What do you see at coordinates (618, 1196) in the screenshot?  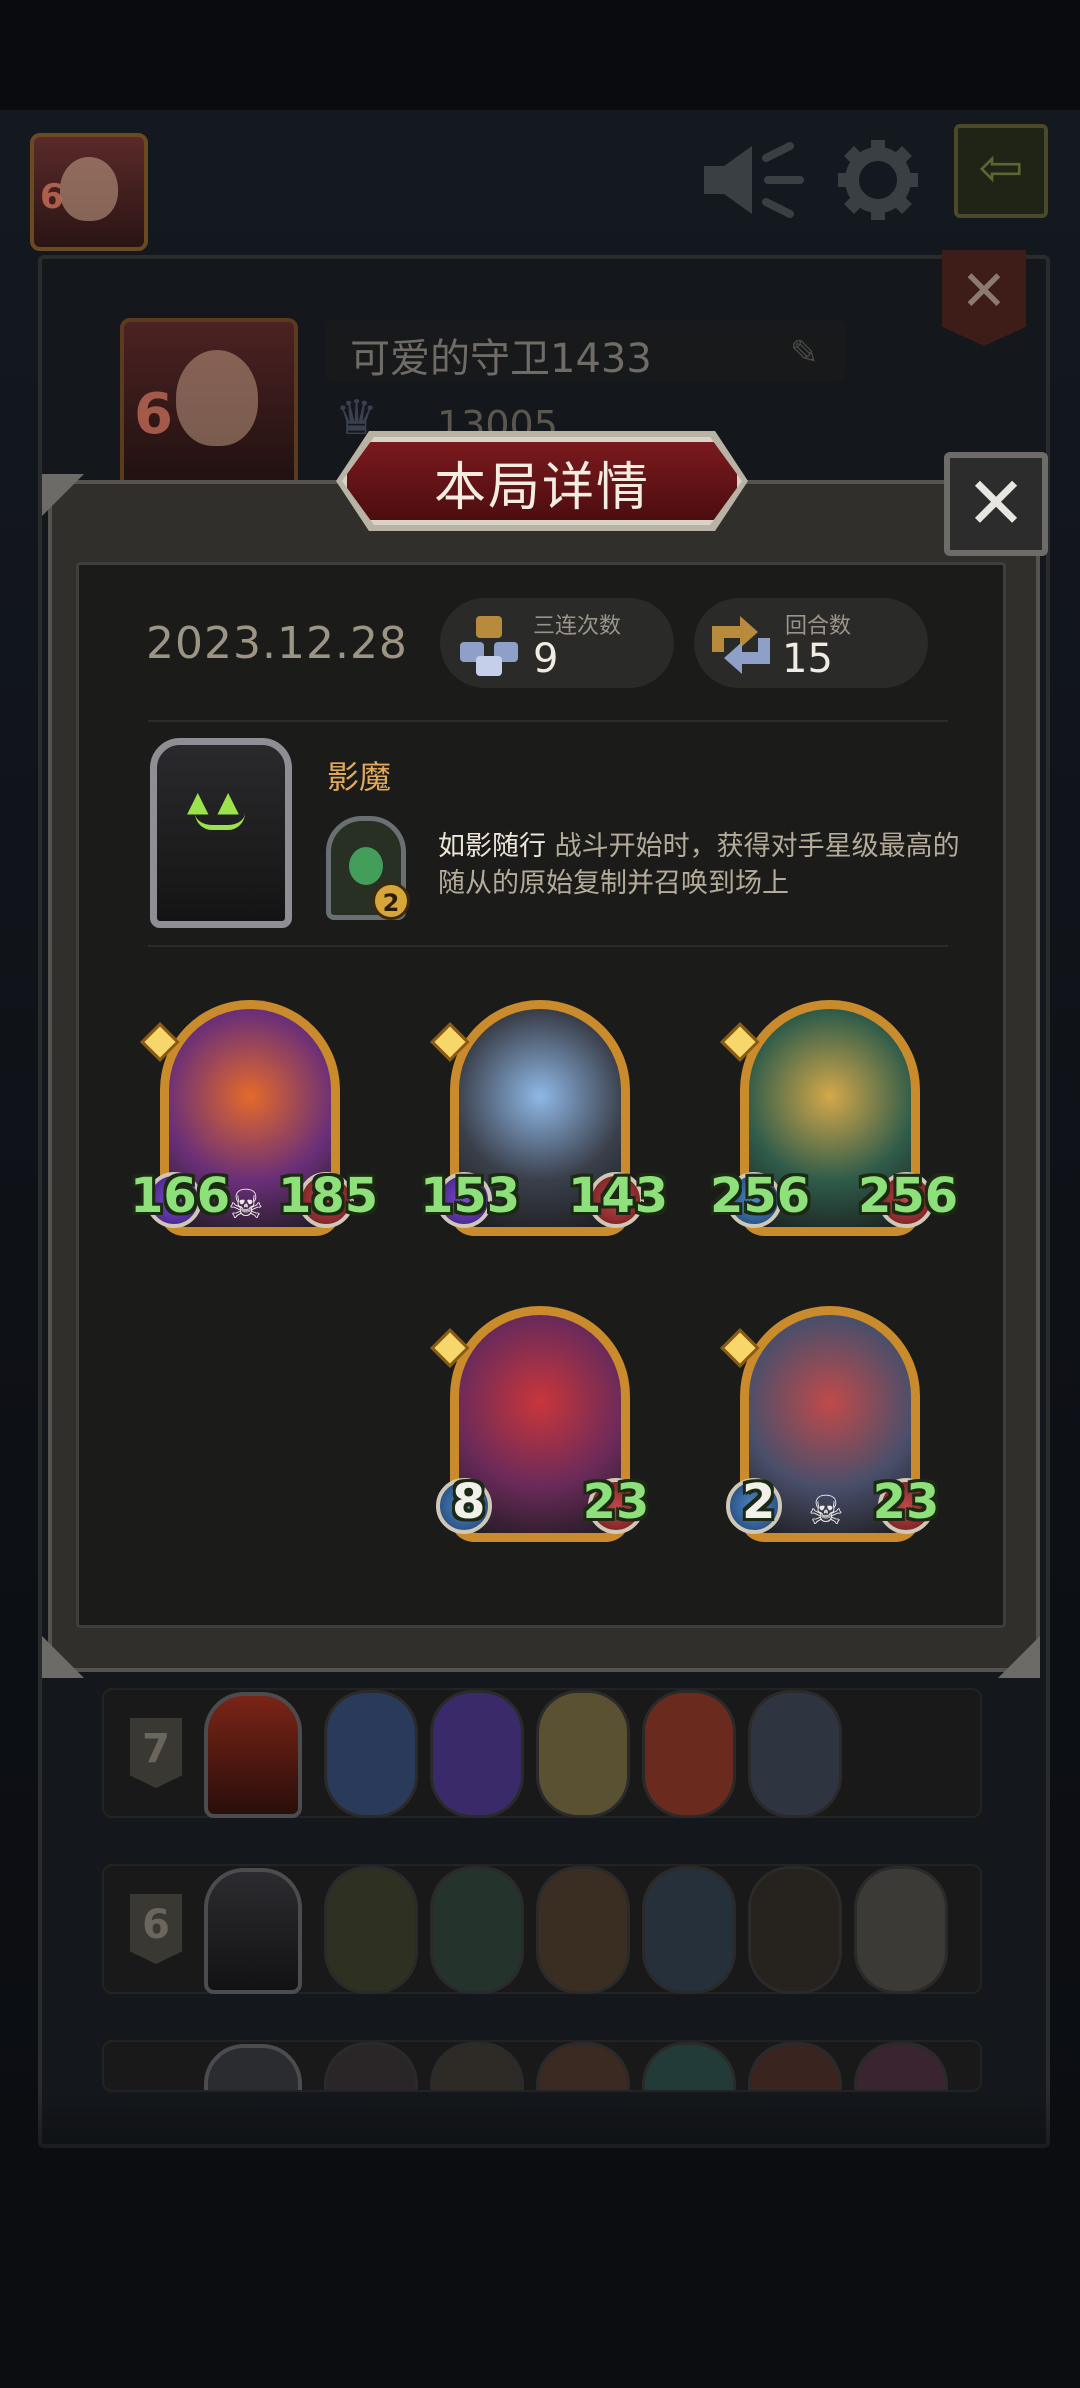 I see `minion-health: 143` at bounding box center [618, 1196].